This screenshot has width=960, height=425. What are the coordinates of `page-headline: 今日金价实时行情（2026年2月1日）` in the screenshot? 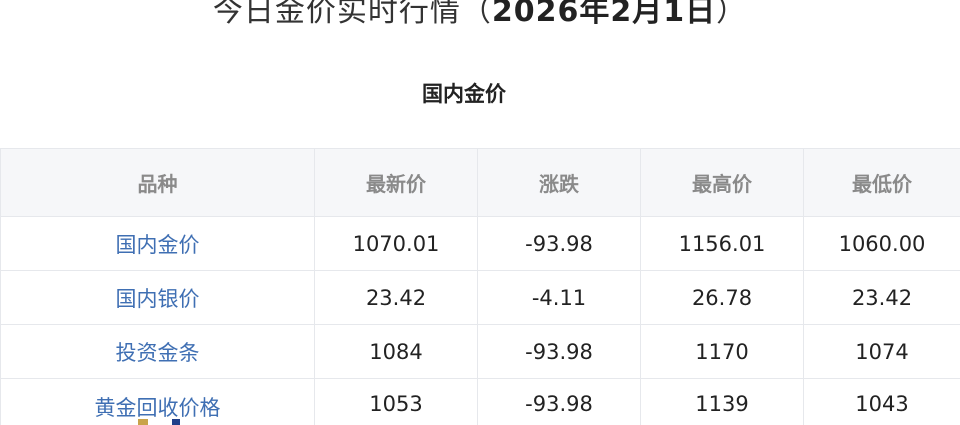 It's located at (480, 15).